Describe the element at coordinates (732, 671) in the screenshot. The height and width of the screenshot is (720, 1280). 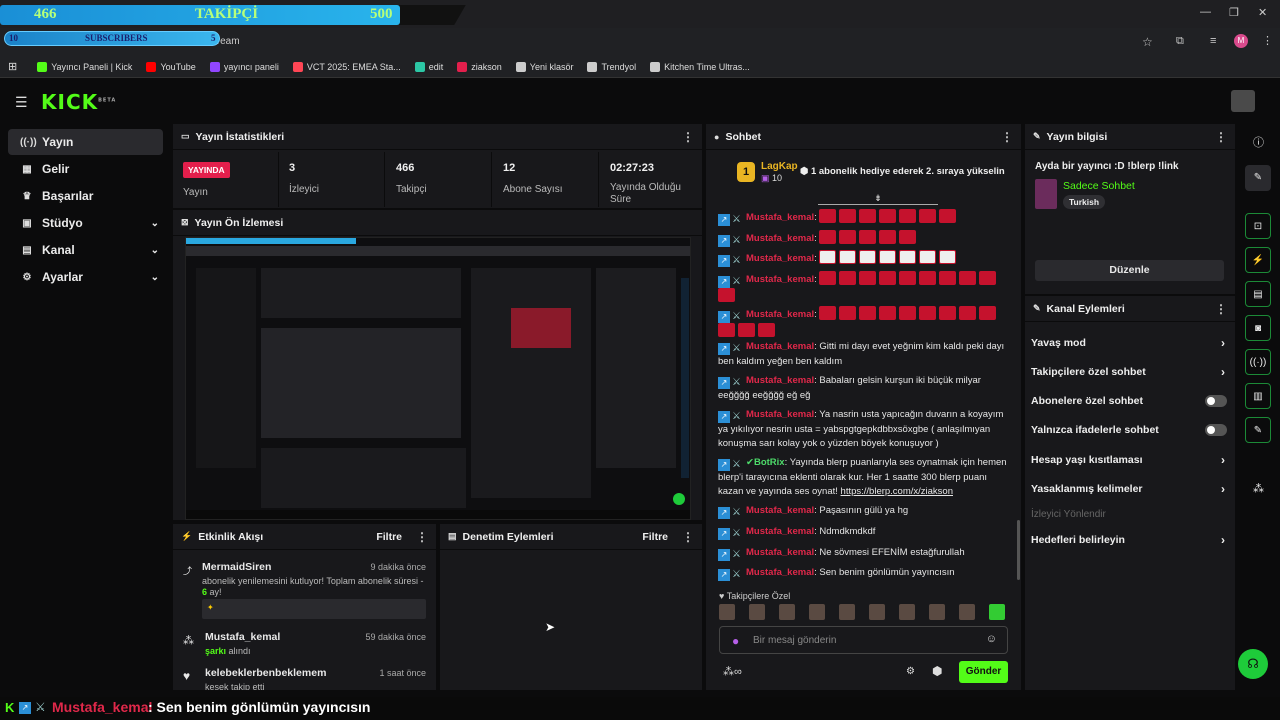
I see `kicks-icon: ⁂∞` at that location.